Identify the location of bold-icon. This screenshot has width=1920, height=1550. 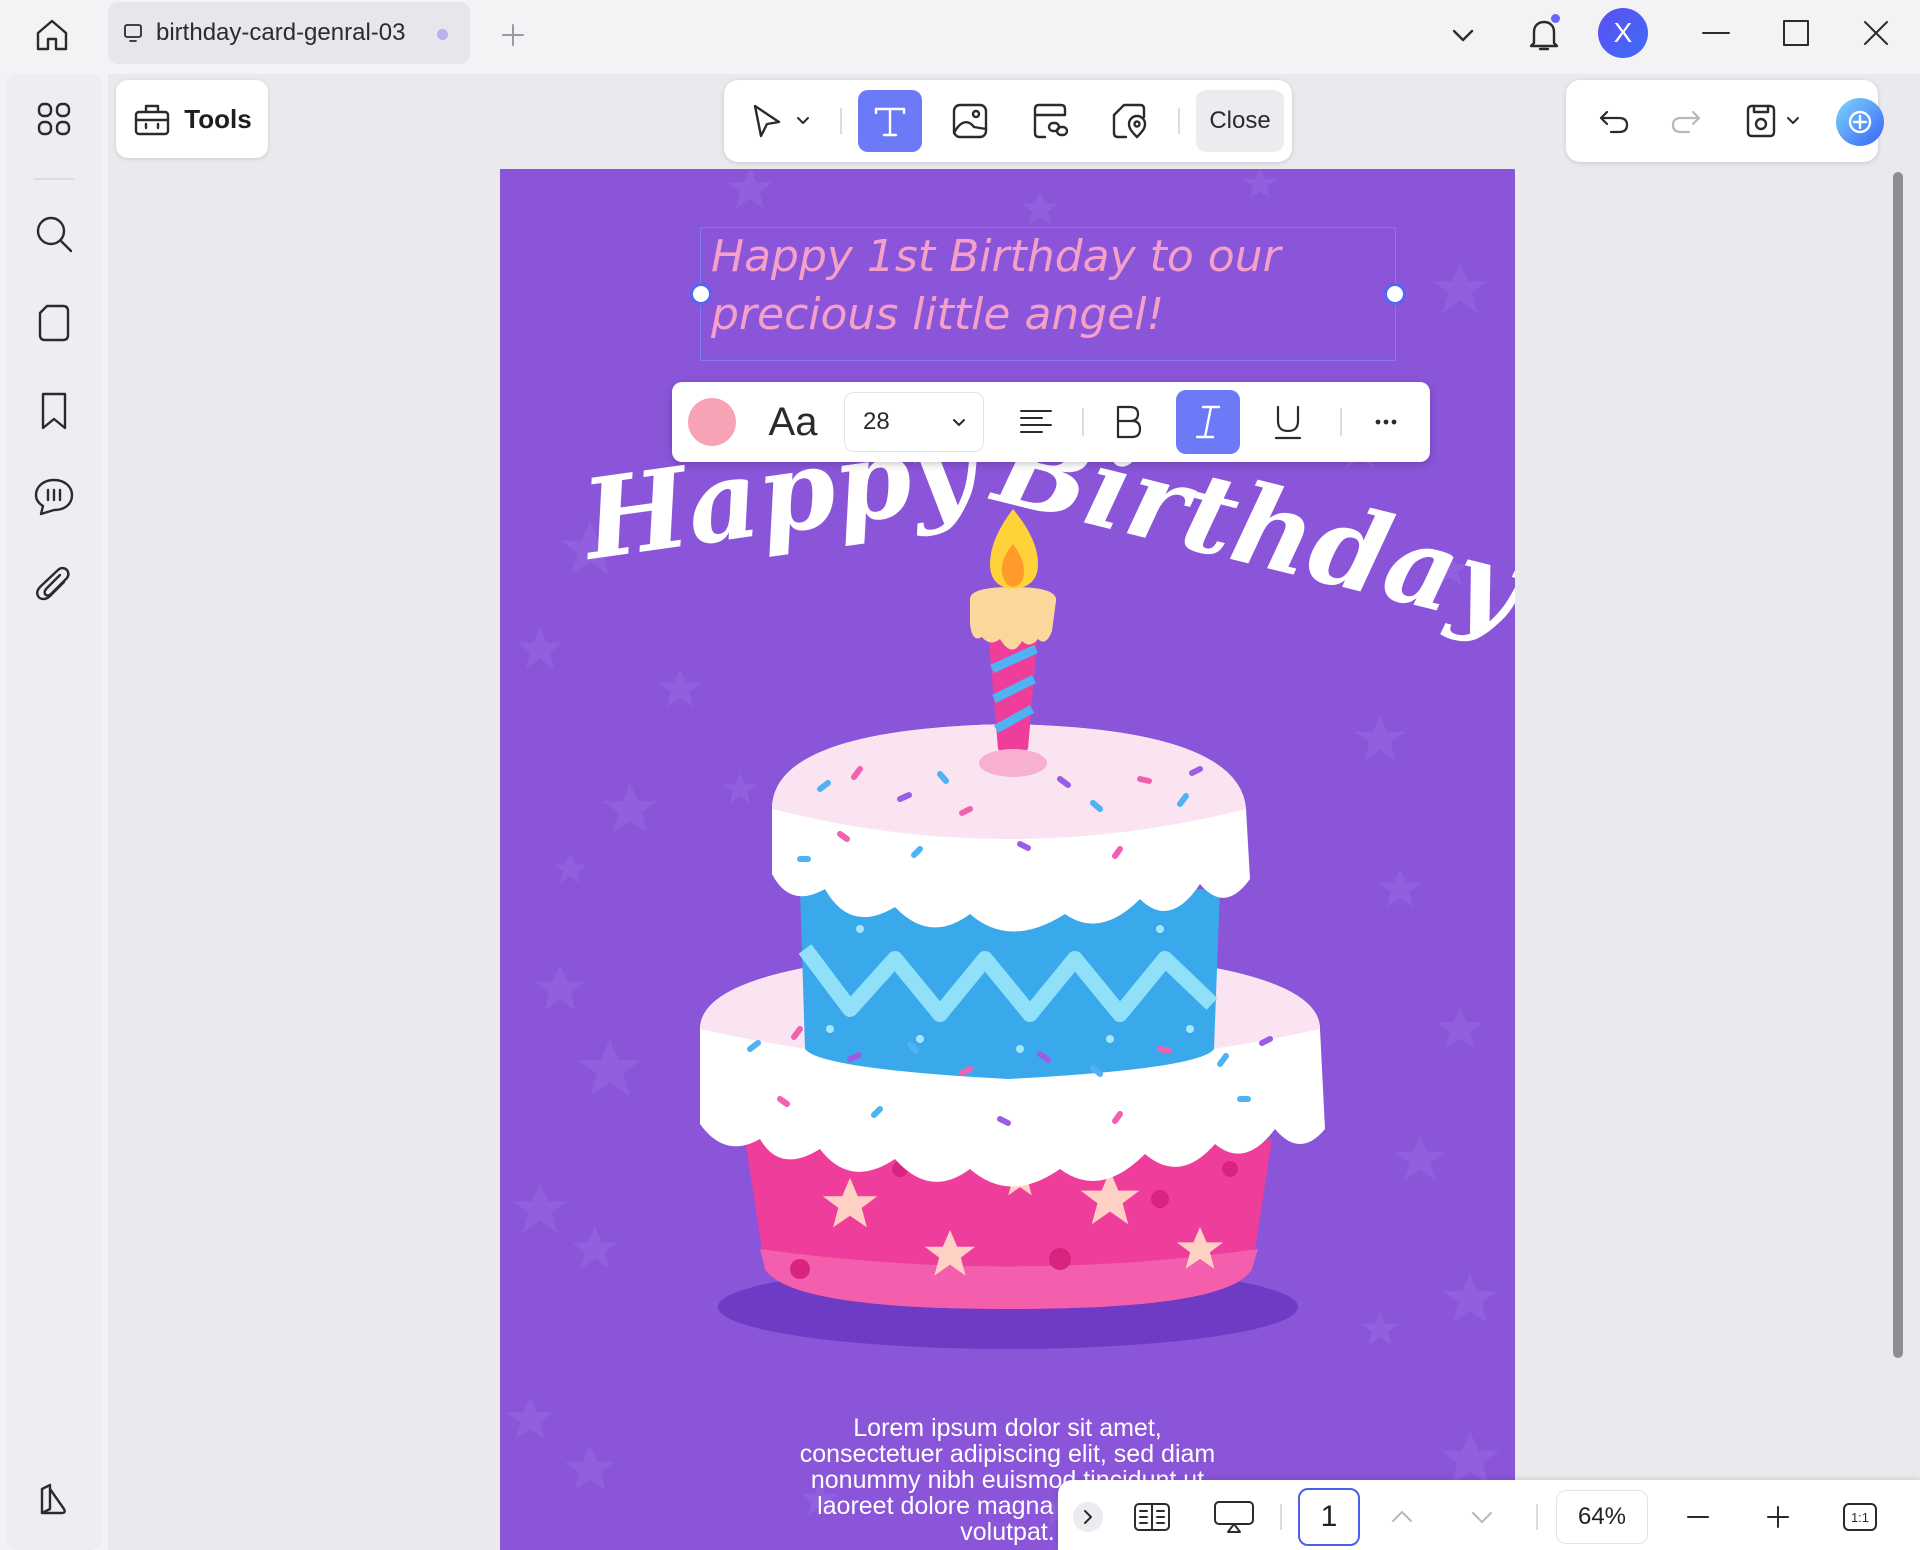
(1129, 422).